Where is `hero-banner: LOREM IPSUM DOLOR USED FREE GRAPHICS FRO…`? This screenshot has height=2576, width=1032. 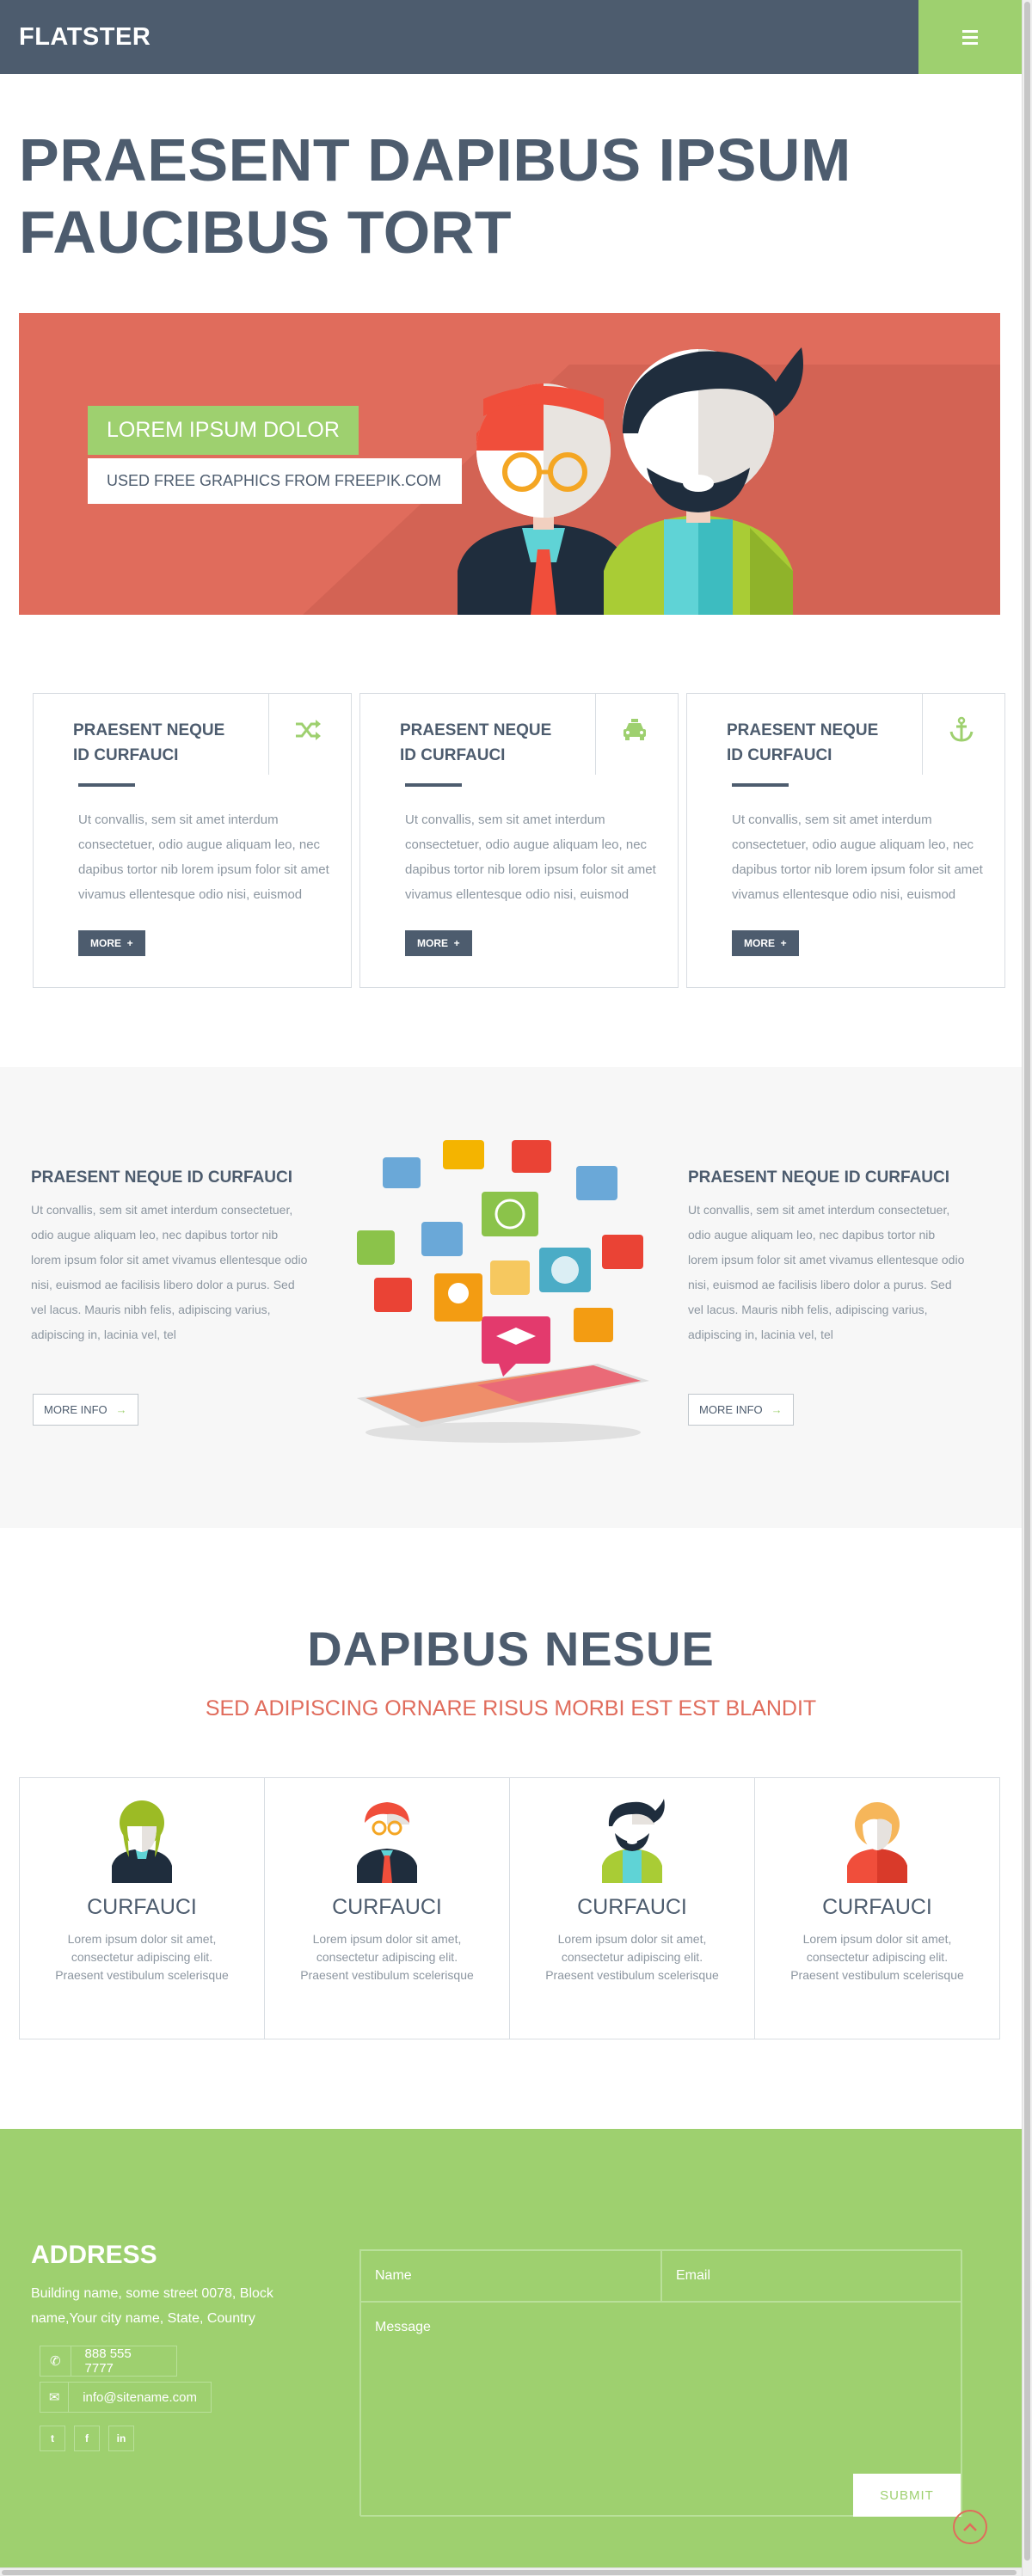 hero-banner: LOREM IPSUM DOLOR USED FREE GRAPHICS FRO… is located at coordinates (509, 464).